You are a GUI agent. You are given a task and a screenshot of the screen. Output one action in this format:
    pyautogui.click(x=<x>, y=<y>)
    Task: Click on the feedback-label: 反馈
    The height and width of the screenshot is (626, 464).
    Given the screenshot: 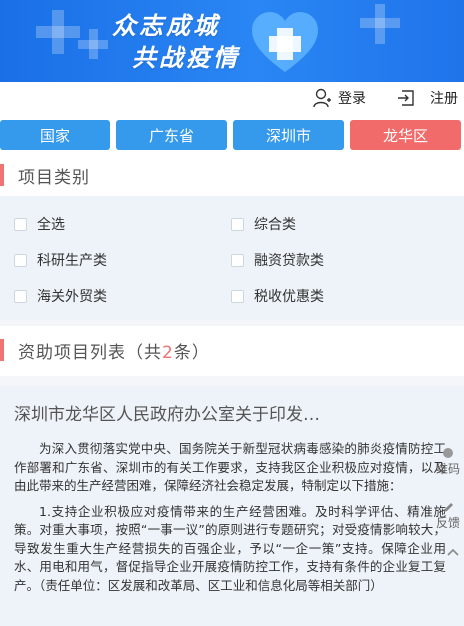 What is the action you would take?
    pyautogui.click(x=447, y=523)
    